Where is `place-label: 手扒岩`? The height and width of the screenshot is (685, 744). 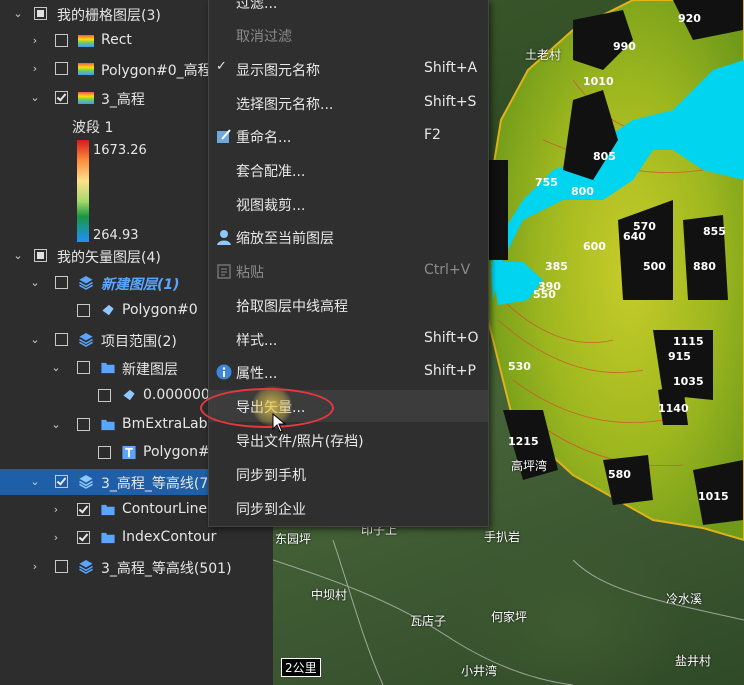
place-label: 手扒岩 is located at coordinates (502, 537).